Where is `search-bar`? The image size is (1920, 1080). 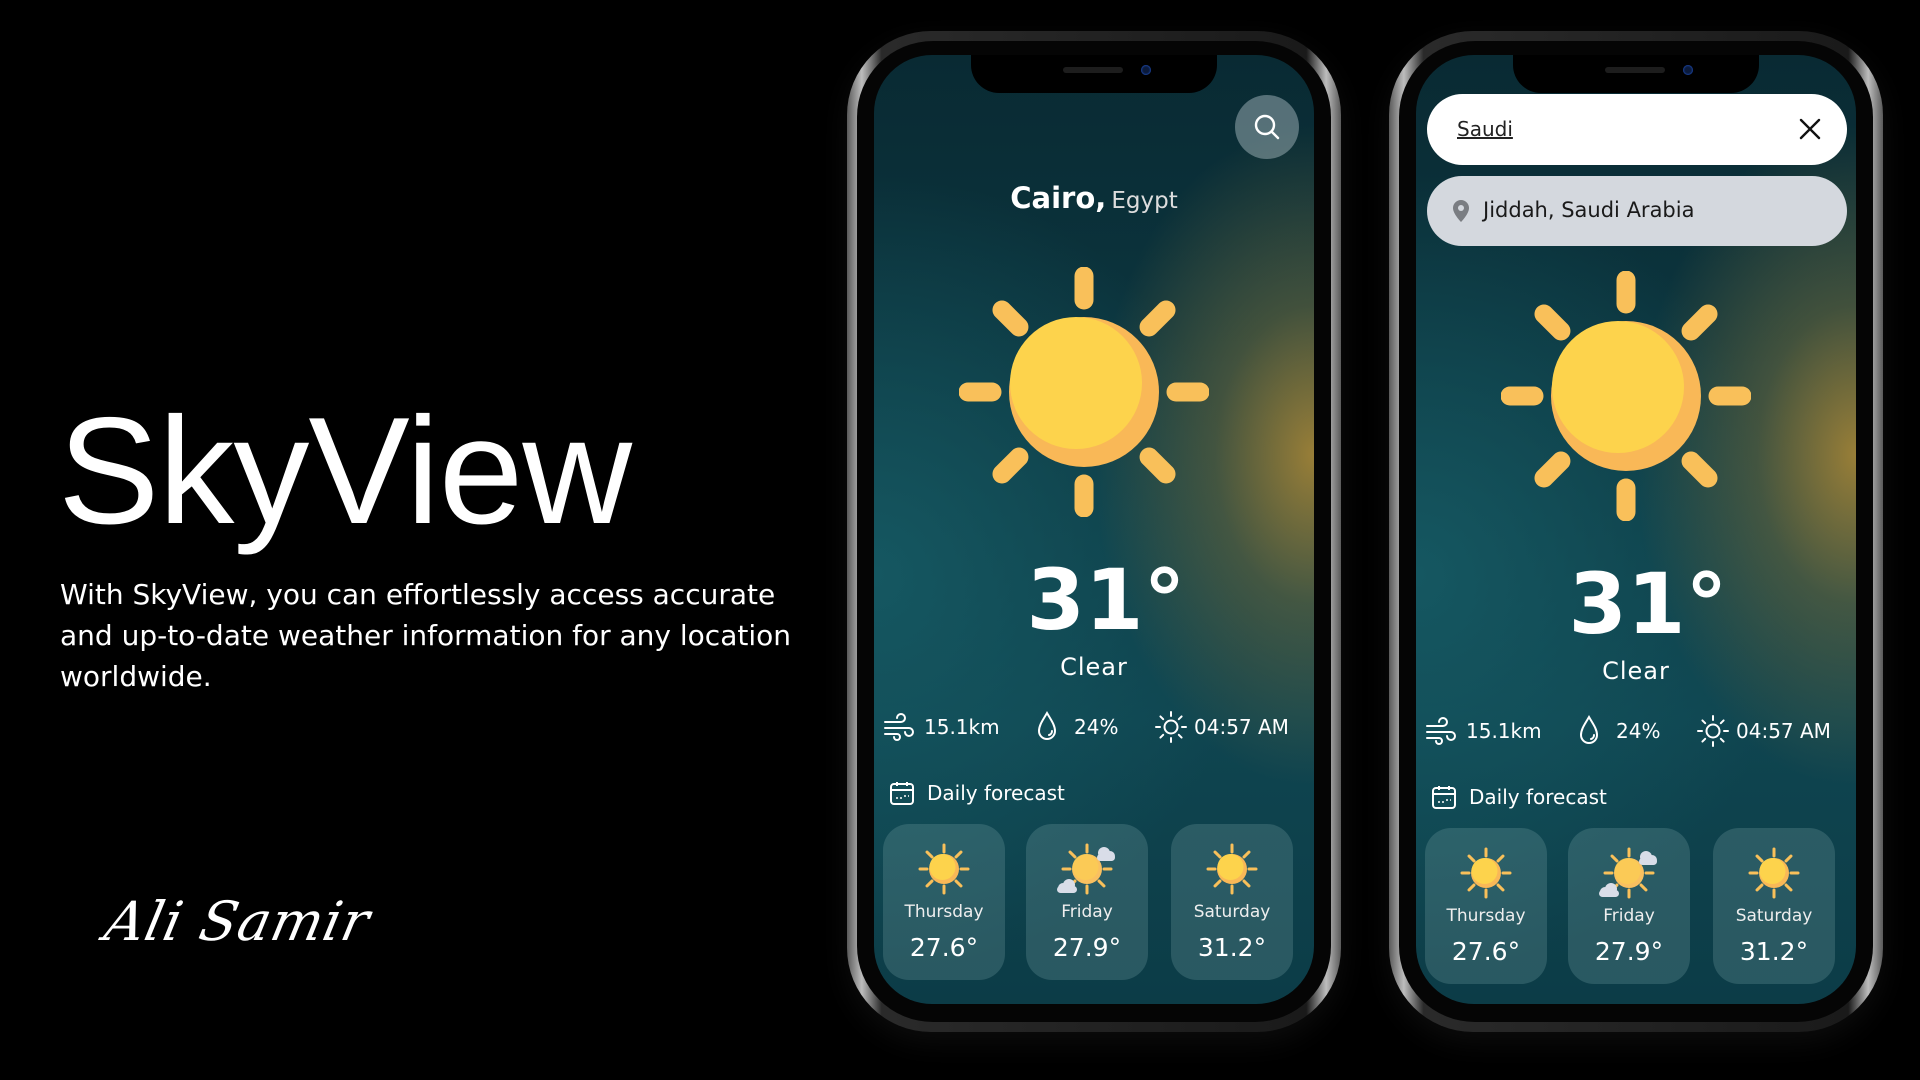
search-bar is located at coordinates (1637, 129).